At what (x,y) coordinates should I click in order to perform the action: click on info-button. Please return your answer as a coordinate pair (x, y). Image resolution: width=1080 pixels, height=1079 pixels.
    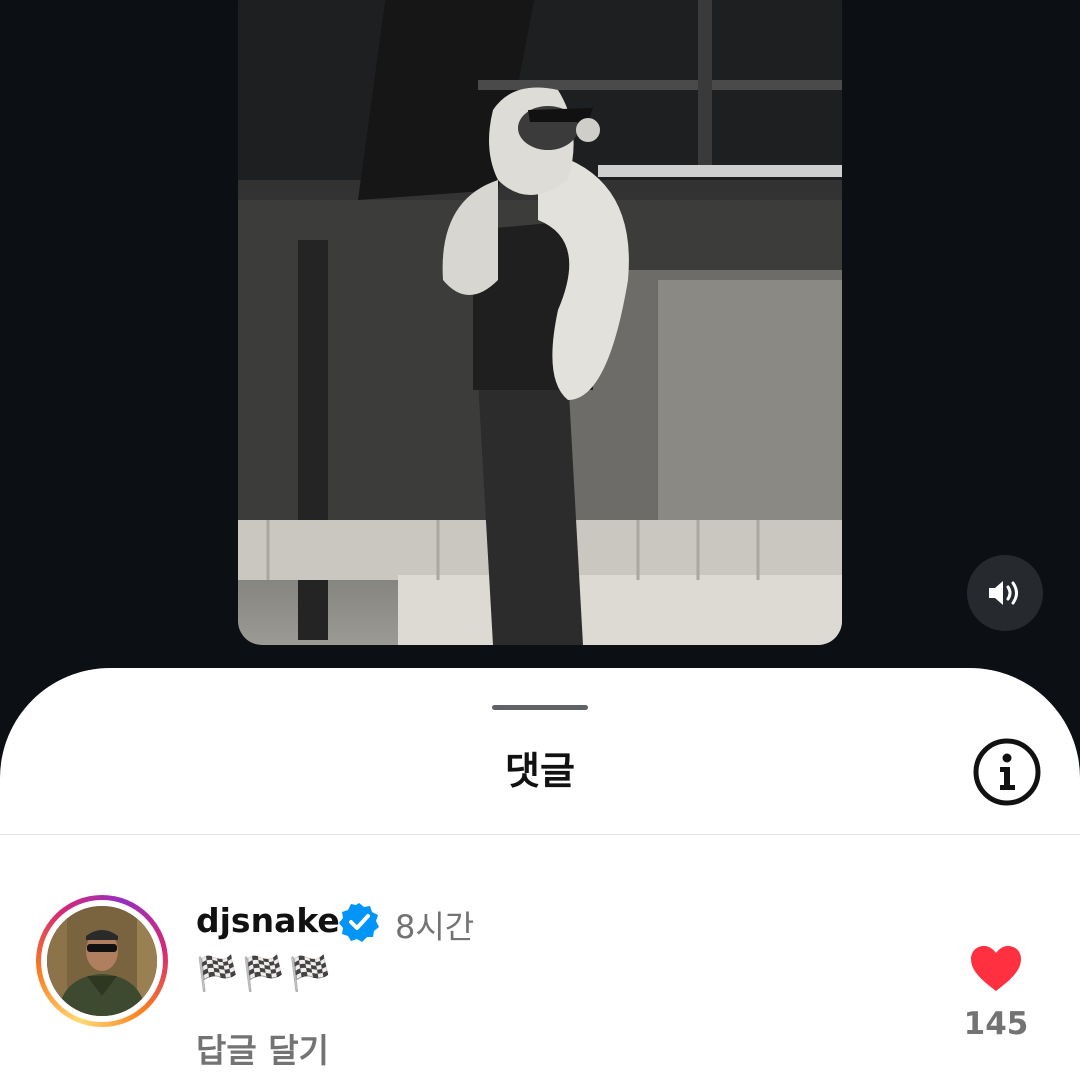
    Looking at the image, I should click on (1007, 772).